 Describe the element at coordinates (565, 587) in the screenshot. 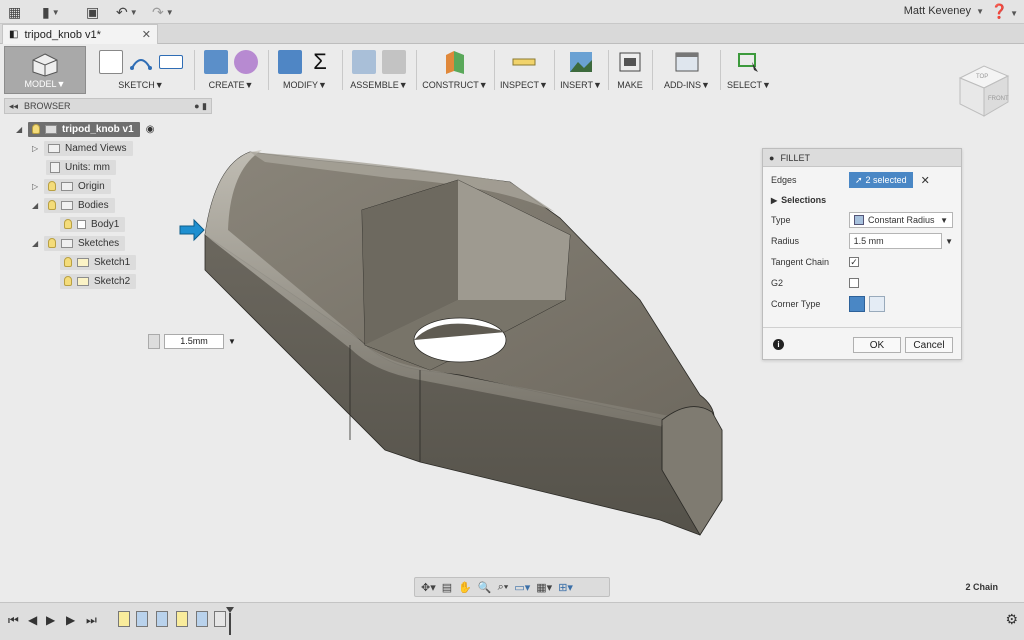

I see `viewports-icon: ⊞▾` at that location.